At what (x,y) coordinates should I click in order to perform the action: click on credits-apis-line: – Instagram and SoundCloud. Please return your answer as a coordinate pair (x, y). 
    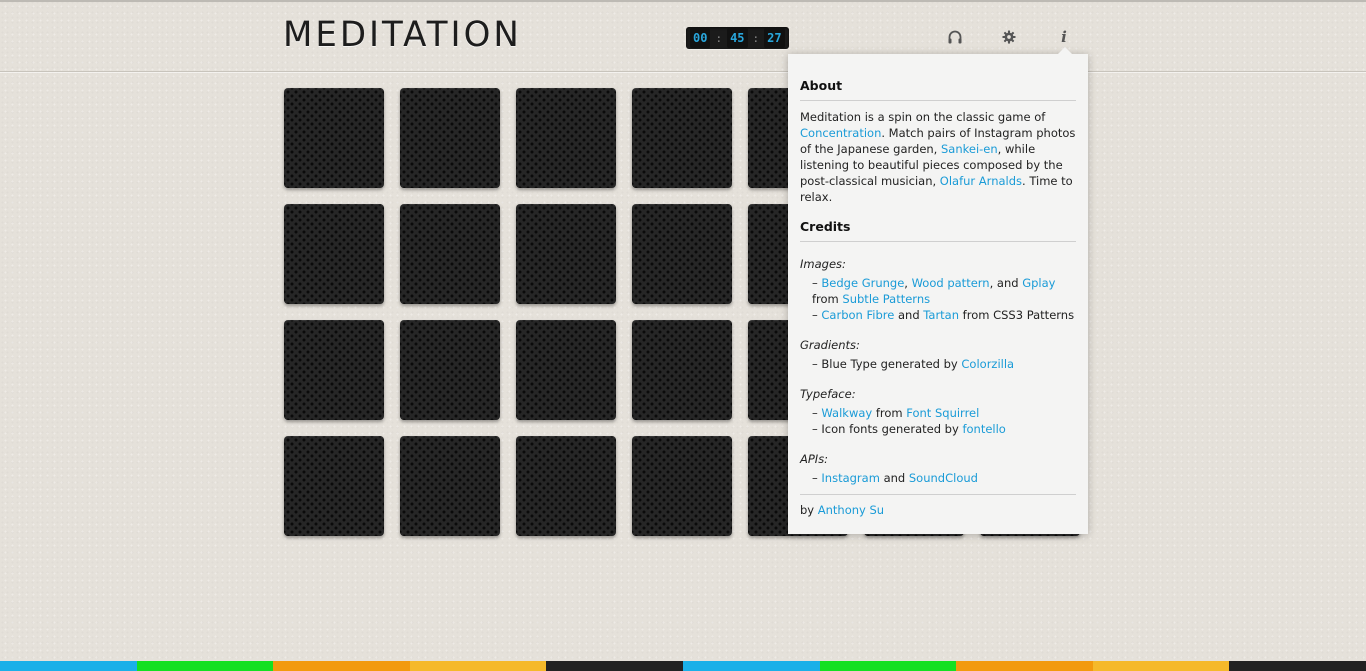
    Looking at the image, I should click on (895, 478).